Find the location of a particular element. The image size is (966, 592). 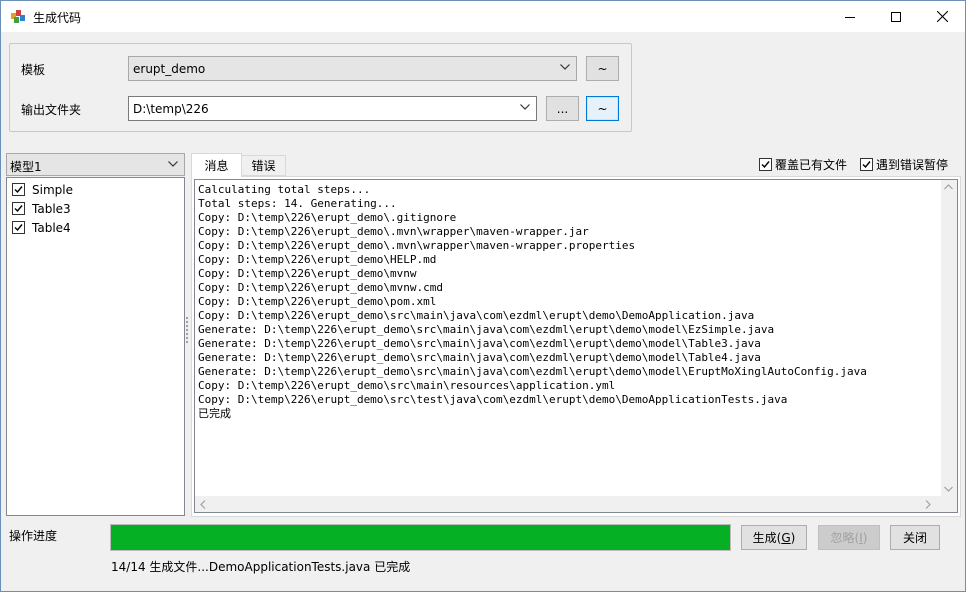

tab-messages: 消息 is located at coordinates (216, 165).